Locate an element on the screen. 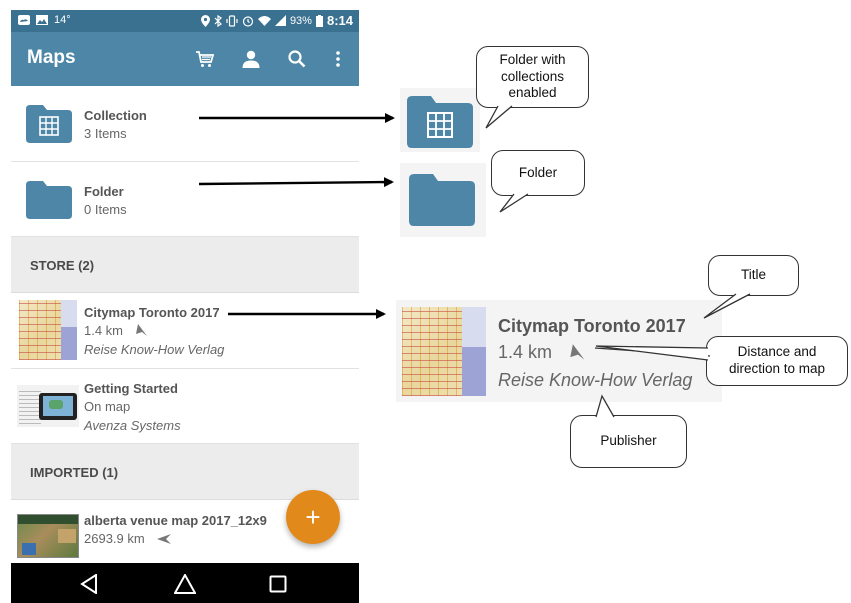 Image resolution: width=851 pixels, height=603 pixels. callout-publisher: Publisher is located at coordinates (628, 441).